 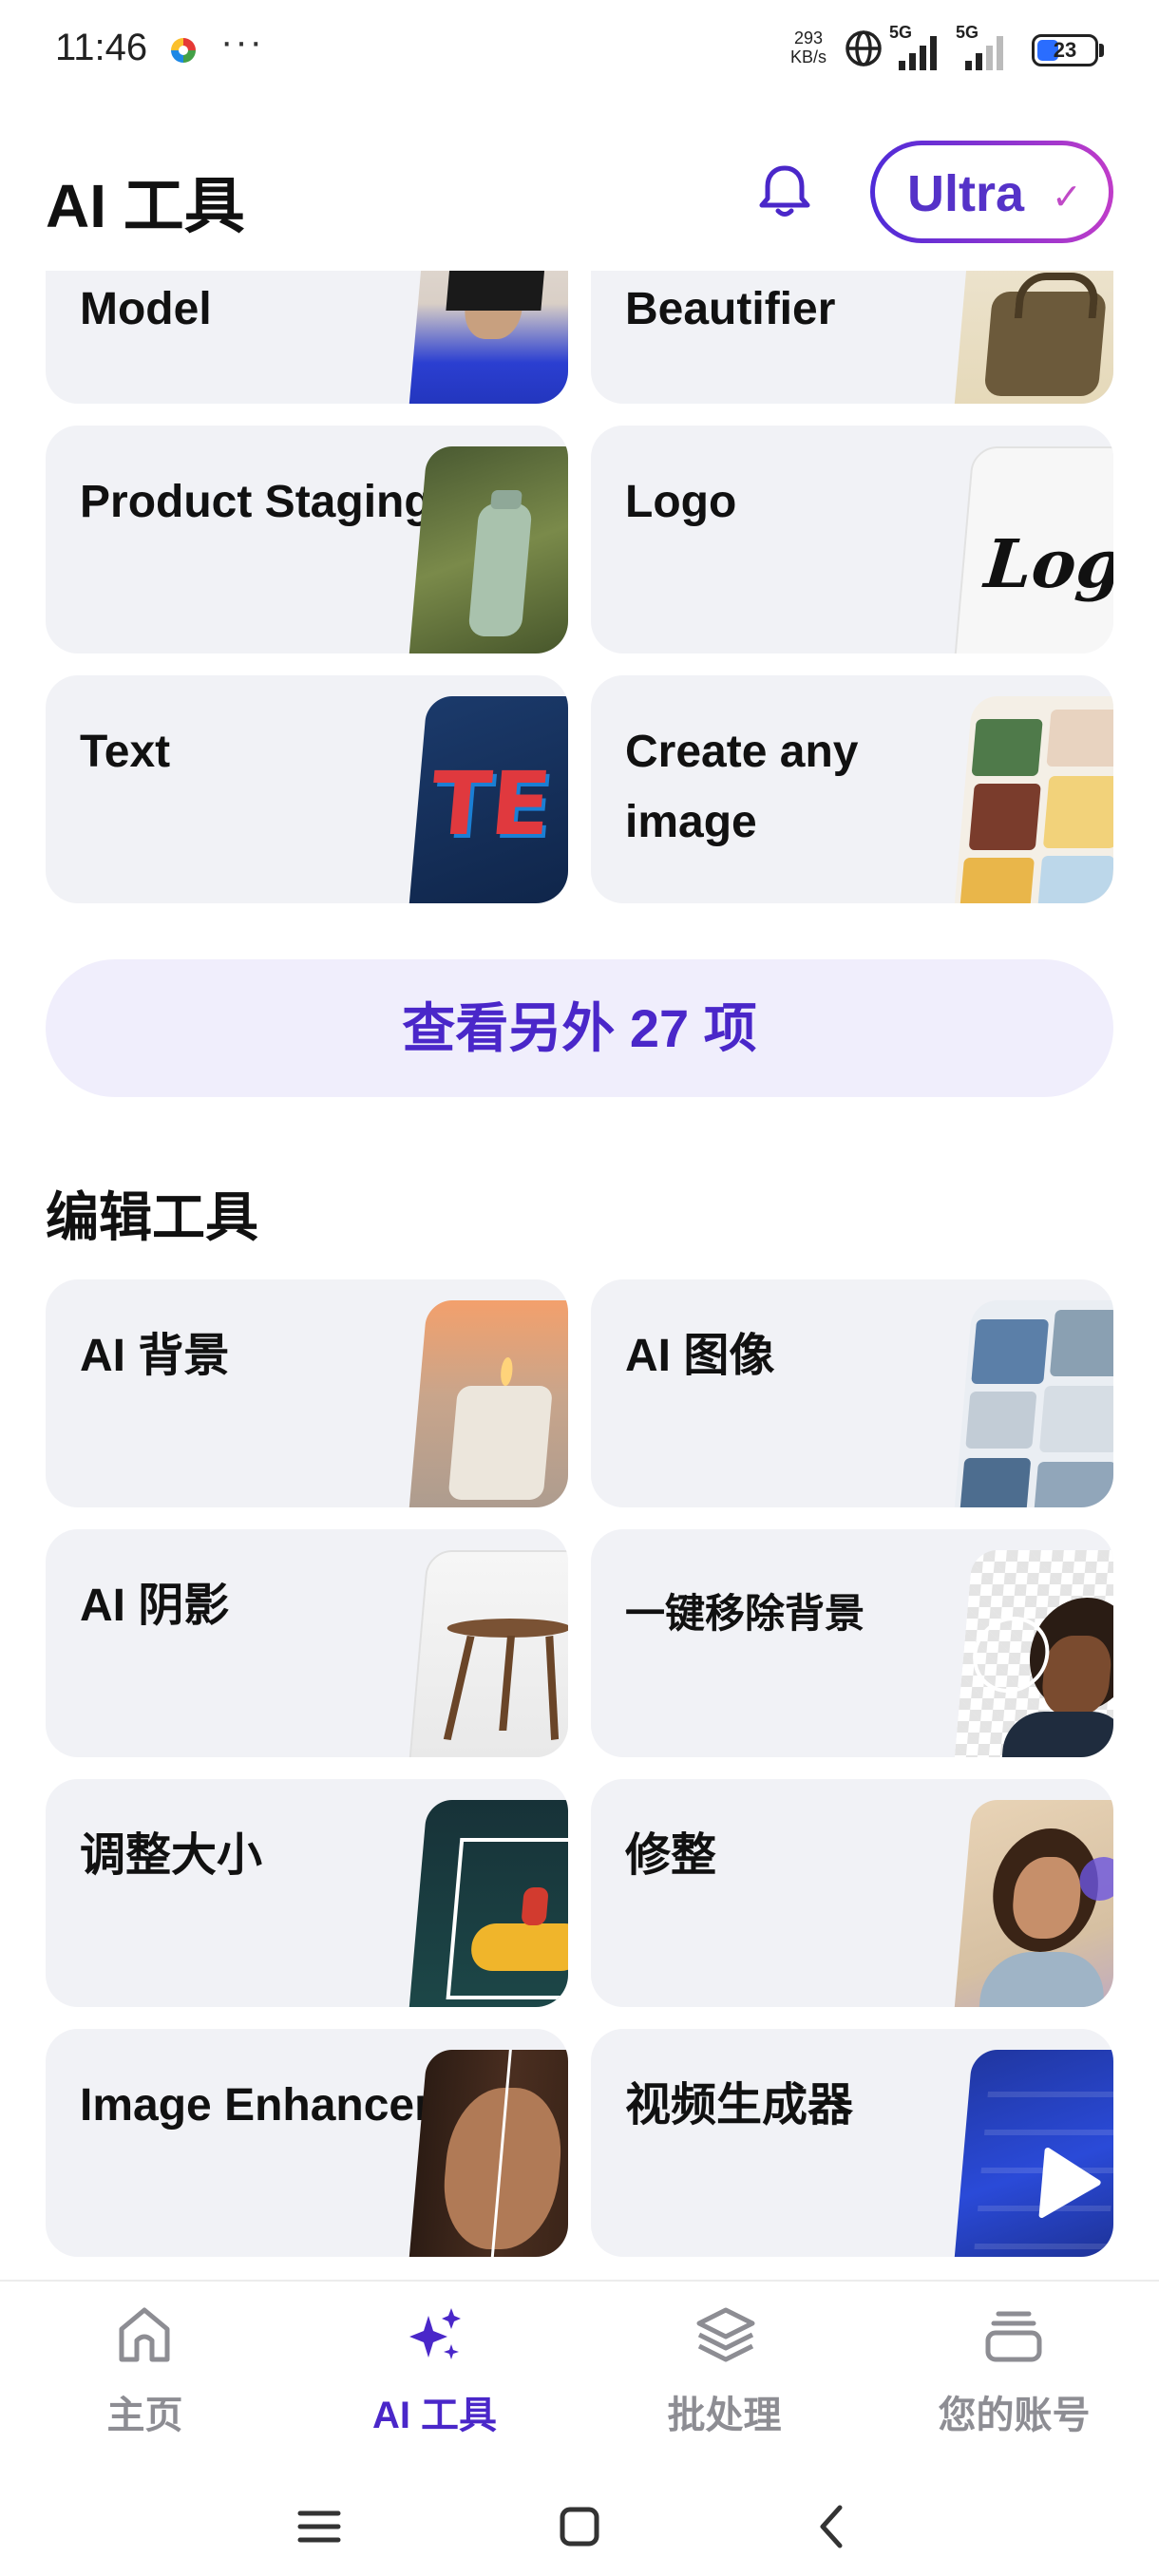 I want to click on home-square-icon, so click(x=579, y=2526).